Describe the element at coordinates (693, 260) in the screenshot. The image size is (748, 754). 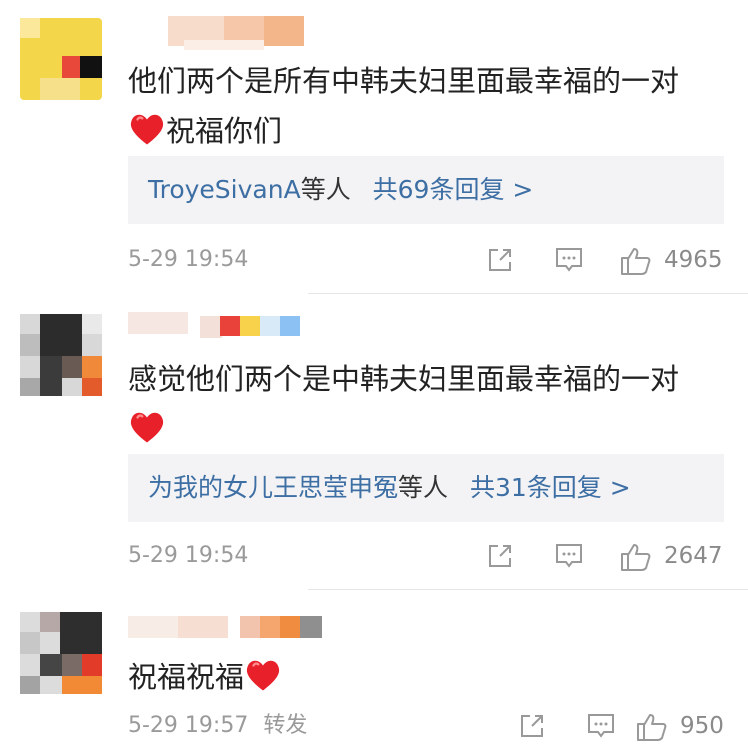
I see `like-count: 4965` at that location.